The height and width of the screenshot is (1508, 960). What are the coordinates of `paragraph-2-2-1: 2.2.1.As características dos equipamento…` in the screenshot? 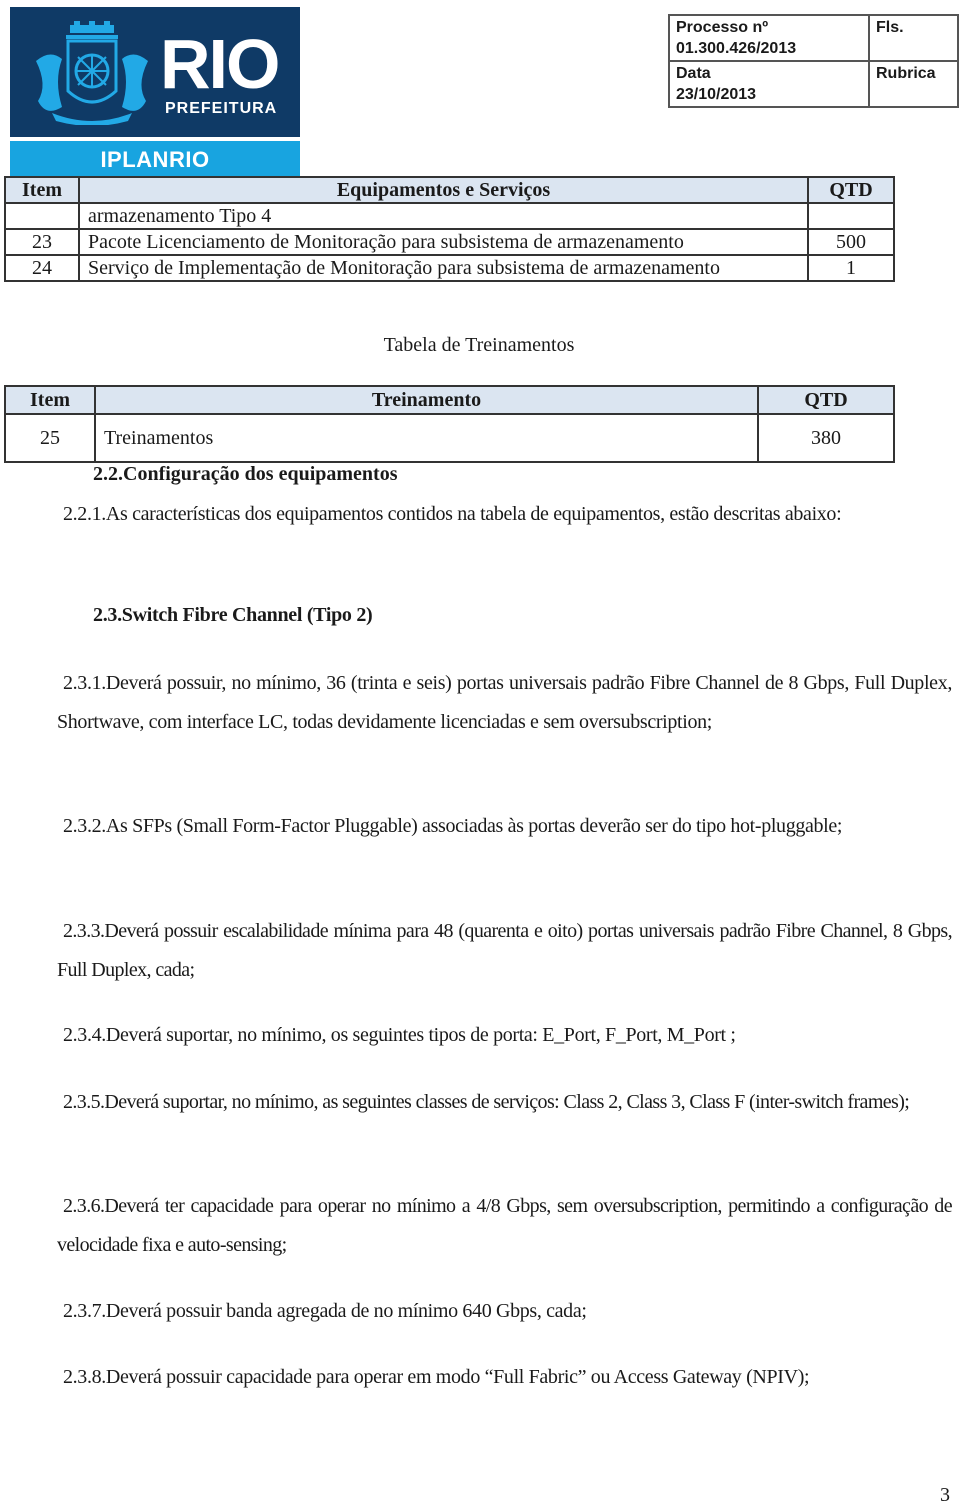 It's located at (504, 514).